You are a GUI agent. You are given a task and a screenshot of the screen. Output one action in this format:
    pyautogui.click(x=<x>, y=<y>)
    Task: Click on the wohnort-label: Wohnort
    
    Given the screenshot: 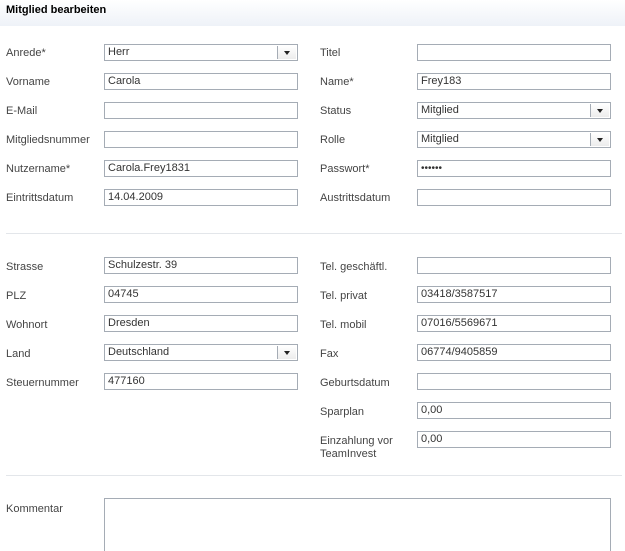 What is the action you would take?
    pyautogui.click(x=27, y=325)
    